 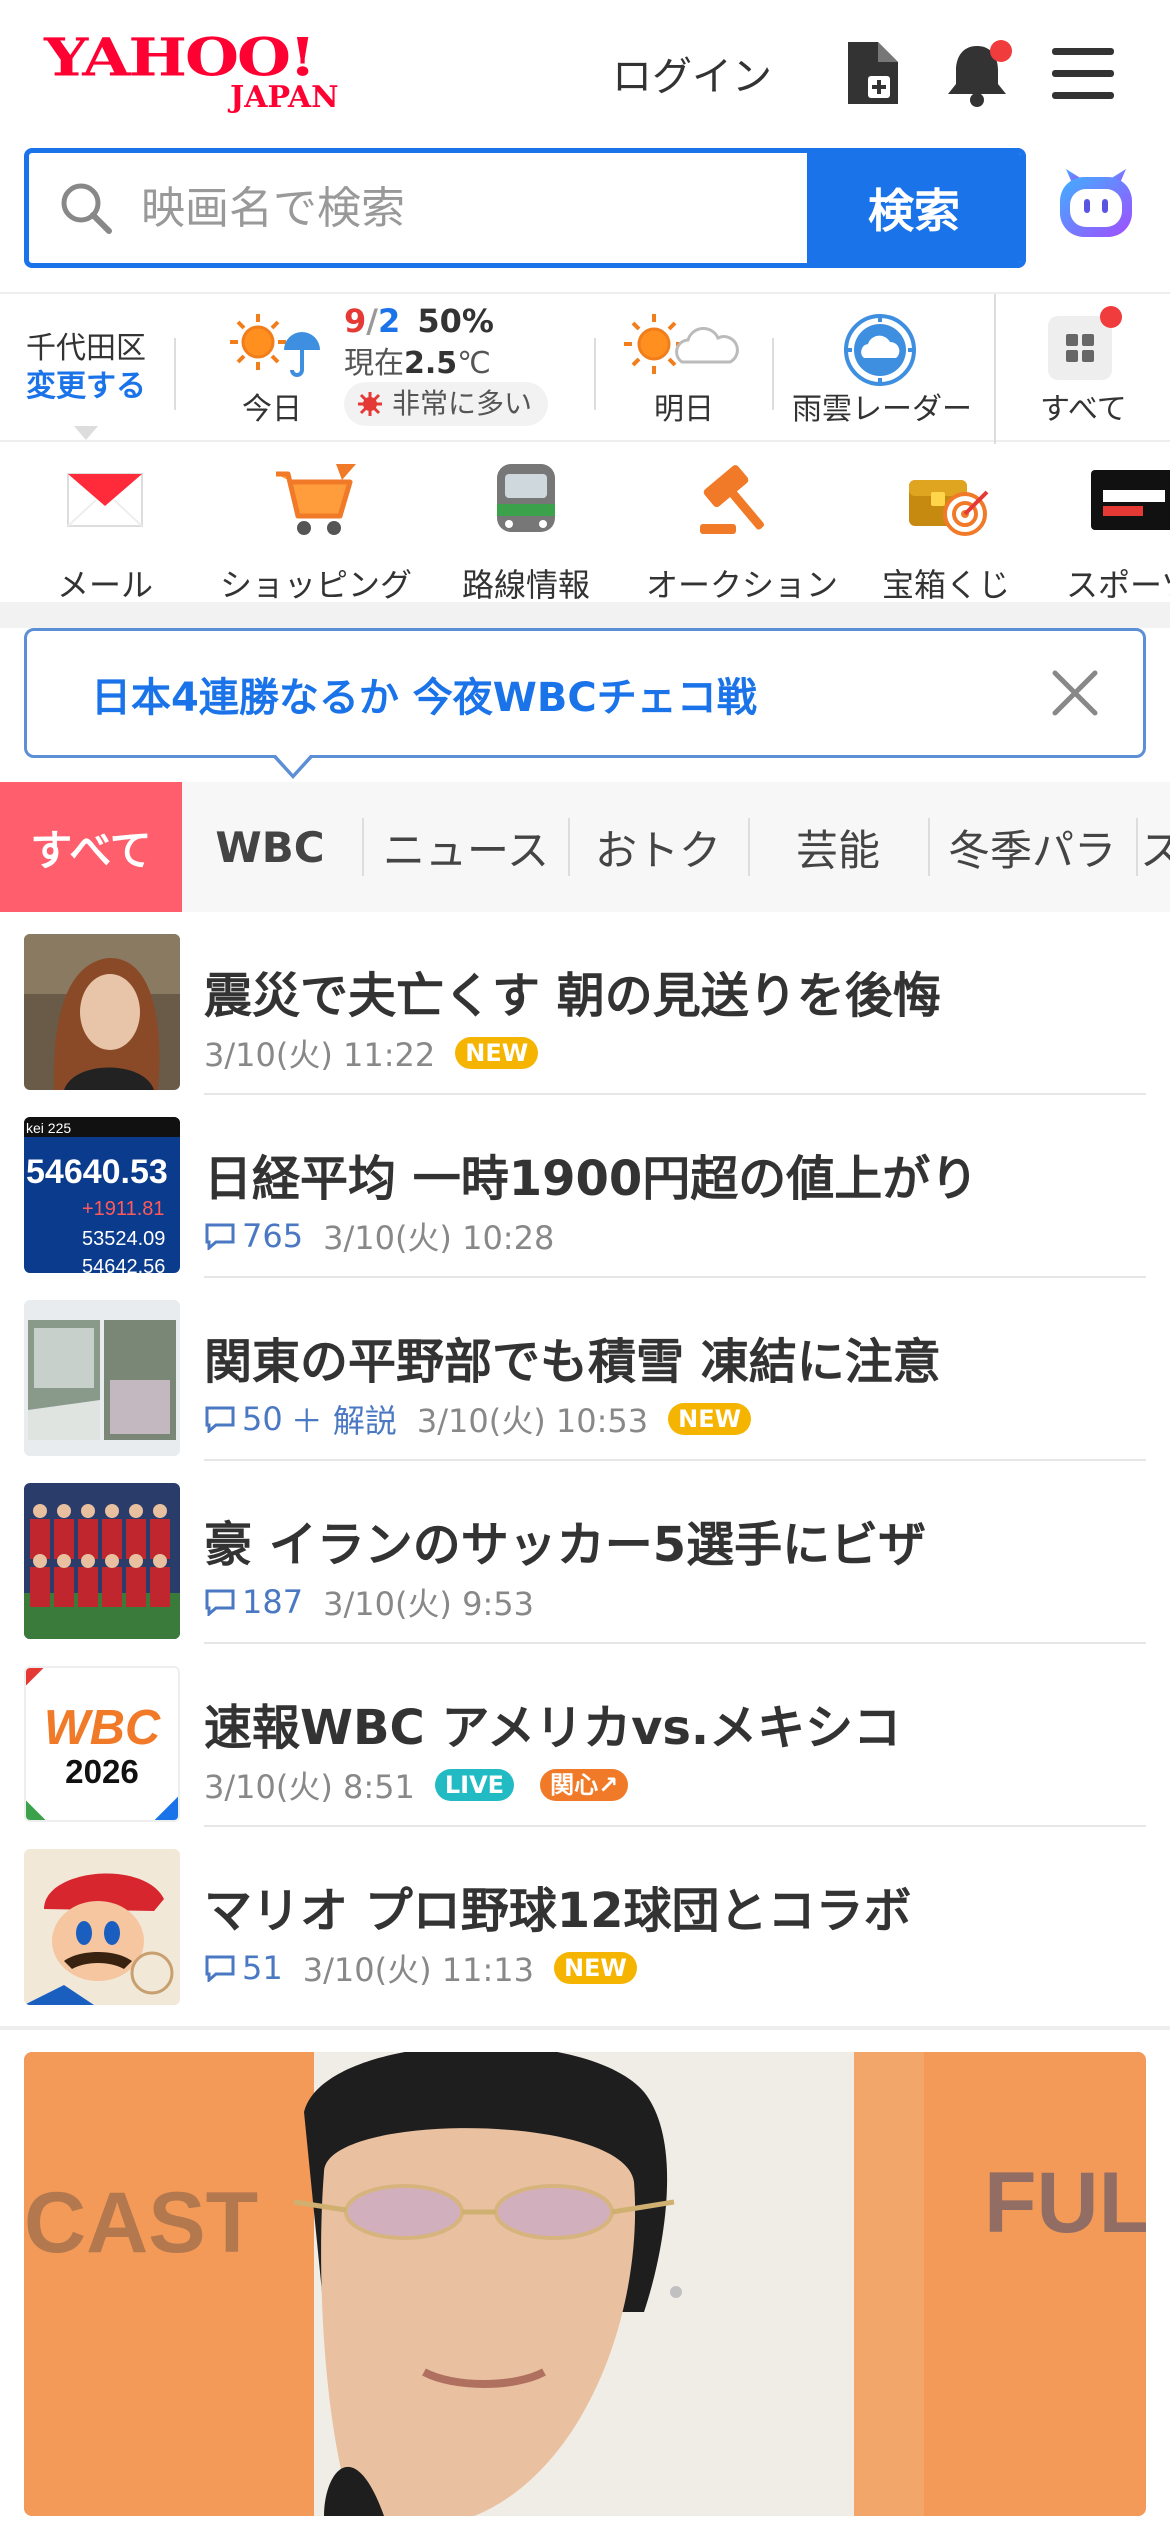 What do you see at coordinates (420, 1968) in the screenshot?
I see `news-meta: 51 3/10(火) 11:13 NEW` at bounding box center [420, 1968].